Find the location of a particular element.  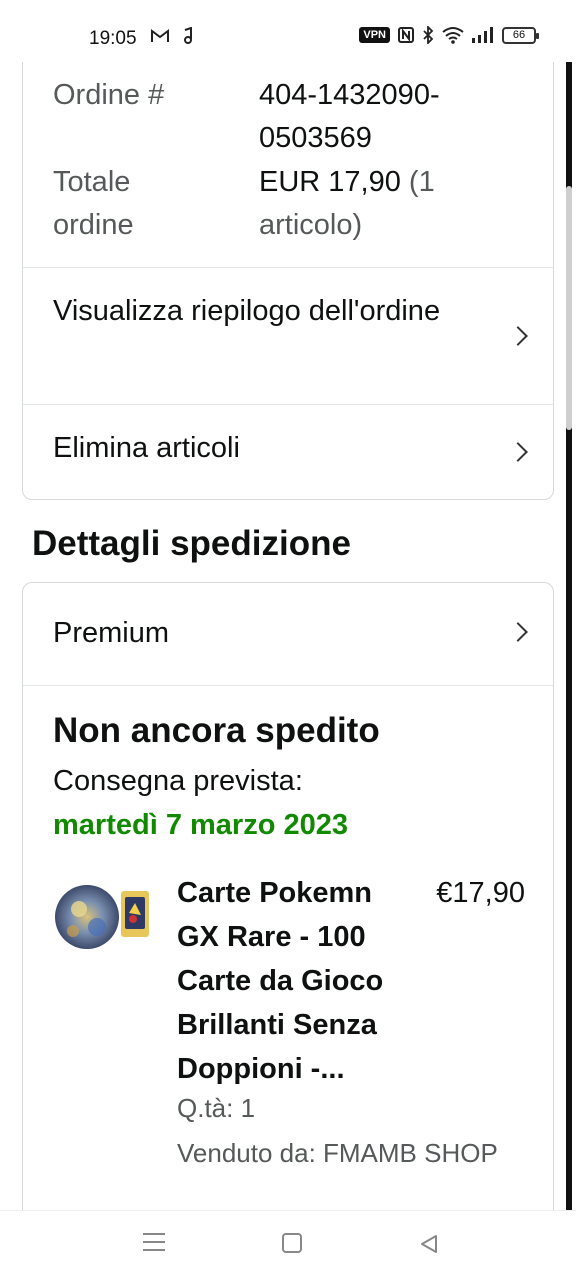

status-bar: 19:05 VPN 66 is located at coordinates (288, 31).